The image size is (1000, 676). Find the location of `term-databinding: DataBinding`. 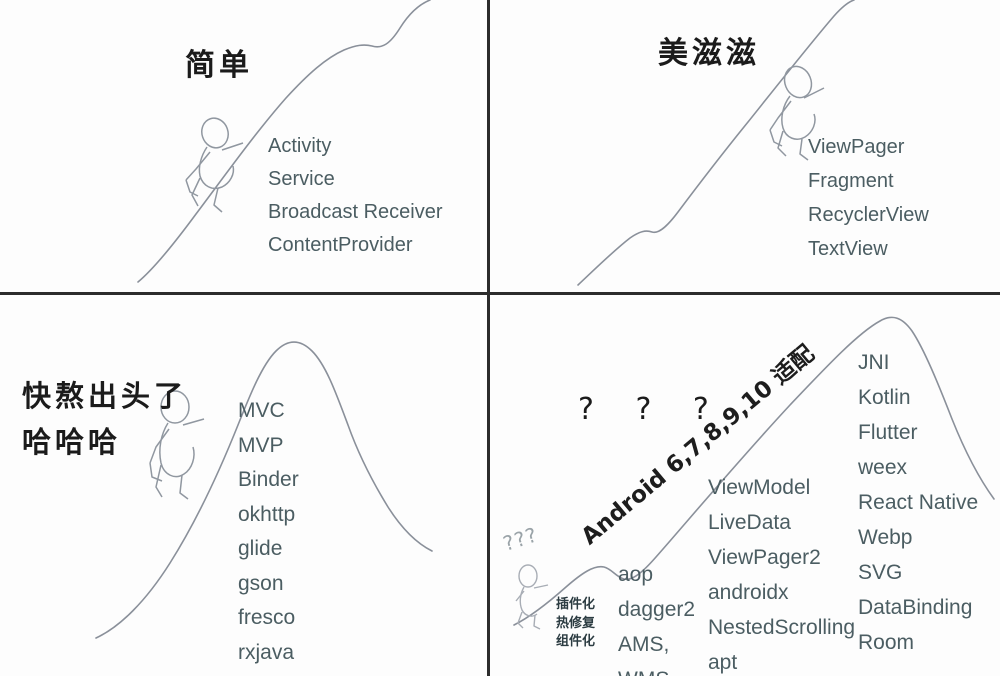

term-databinding: DataBinding is located at coordinates (915, 607).